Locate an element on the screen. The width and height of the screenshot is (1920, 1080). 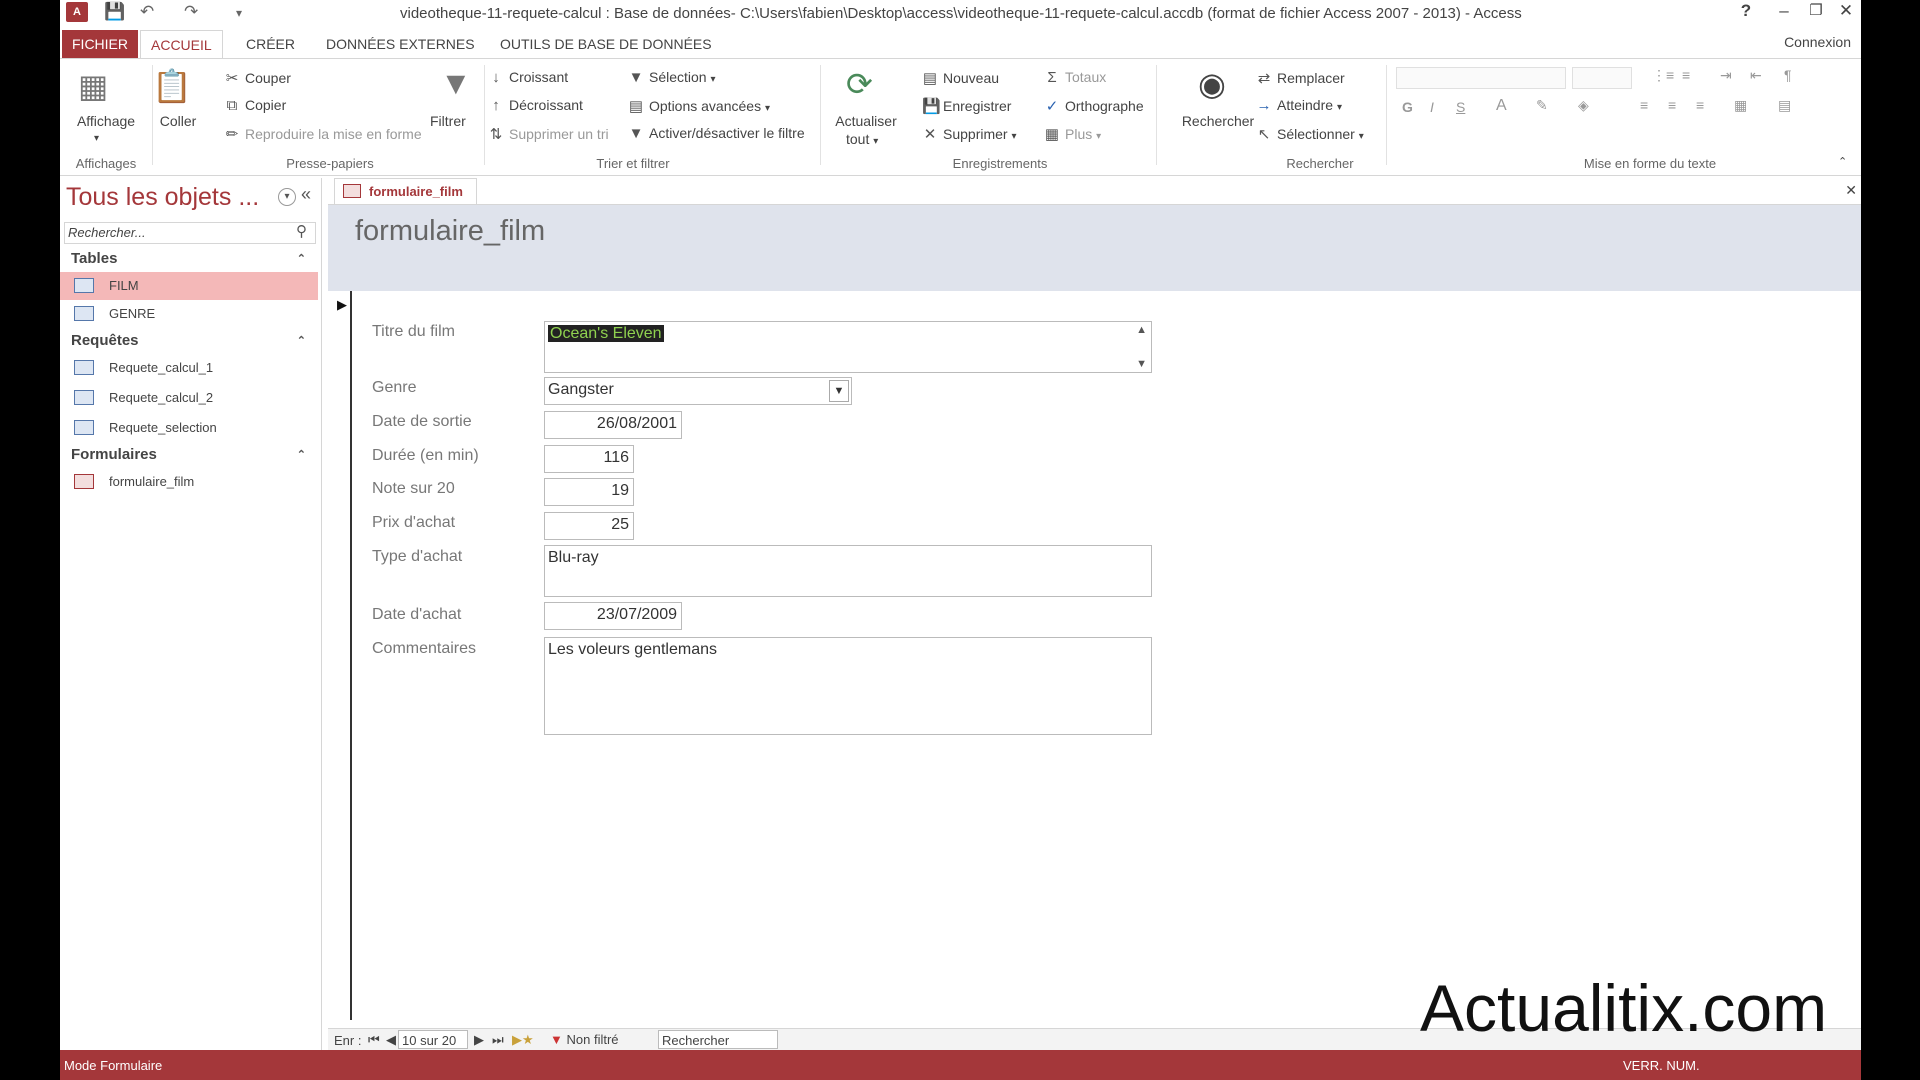
nav-item-requete-selection: Requete_selection is located at coordinates (189, 428).